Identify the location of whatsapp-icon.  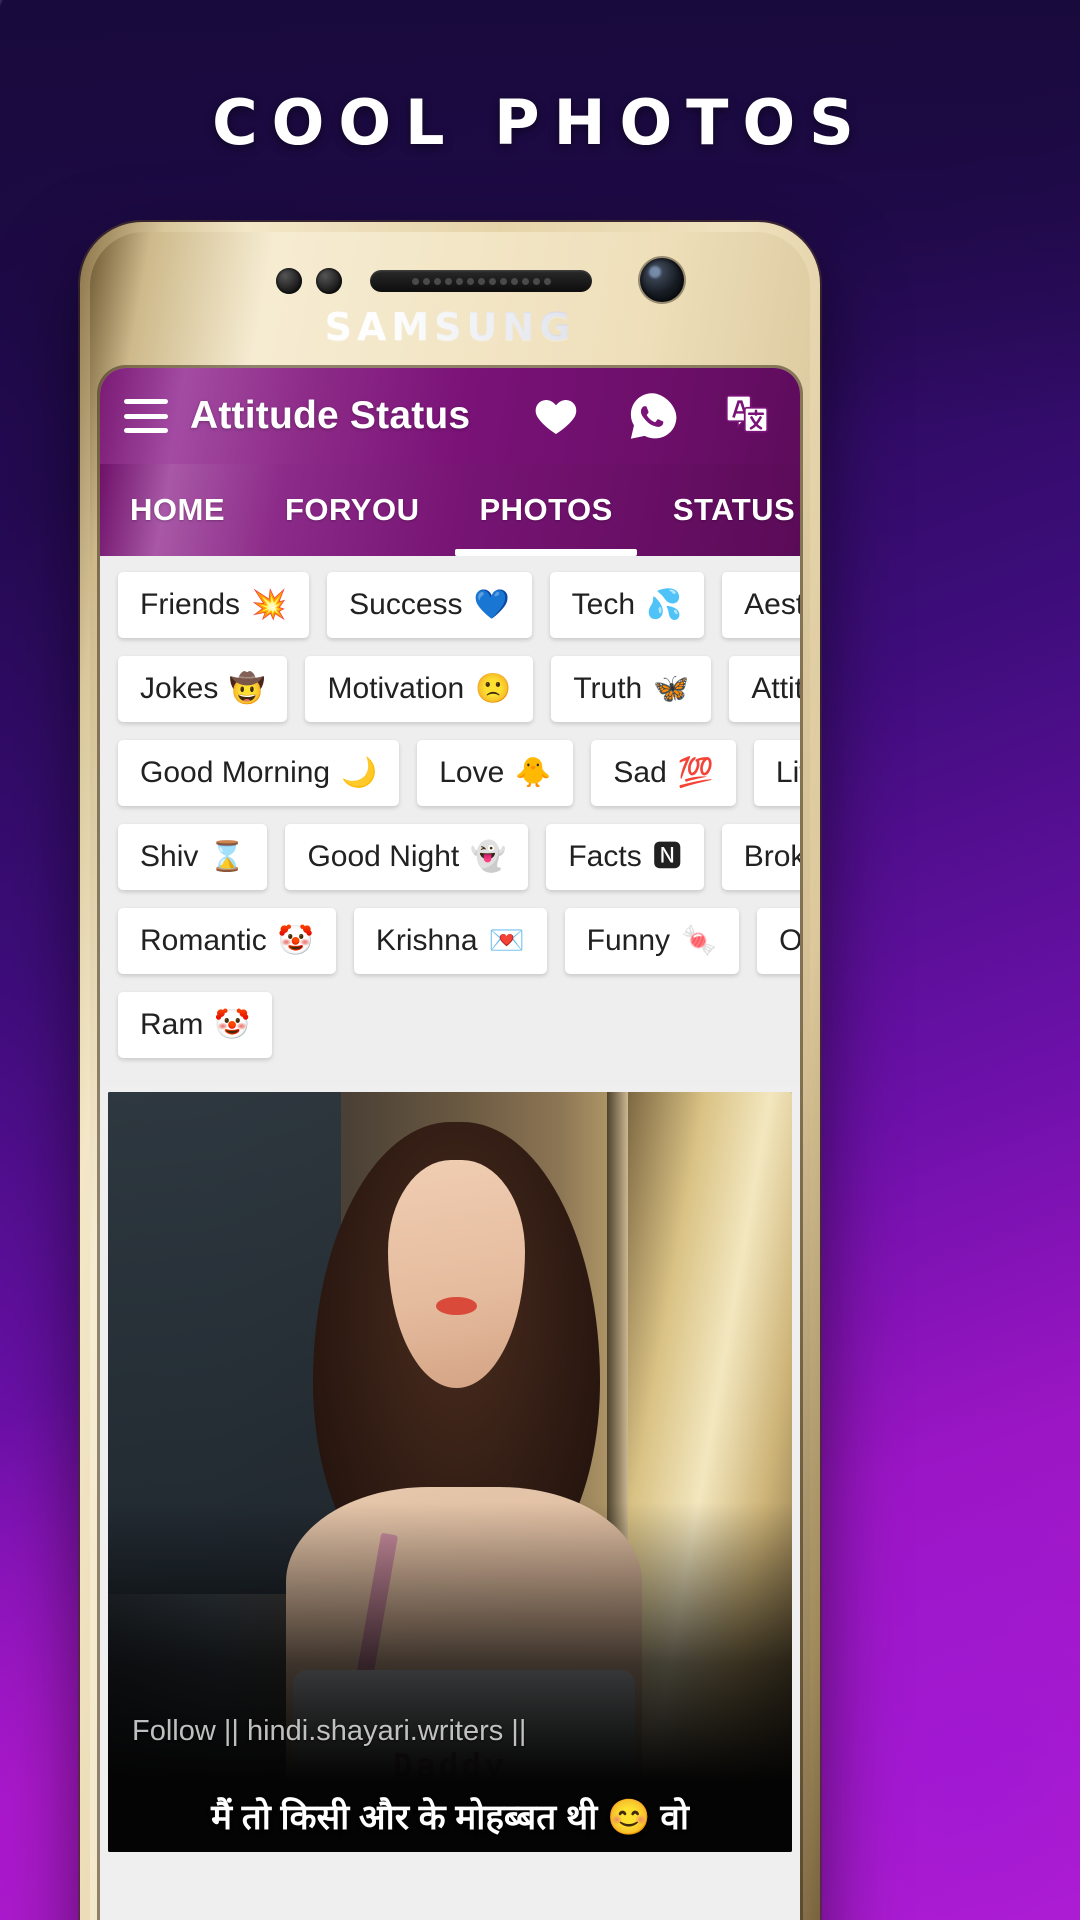
(652, 416).